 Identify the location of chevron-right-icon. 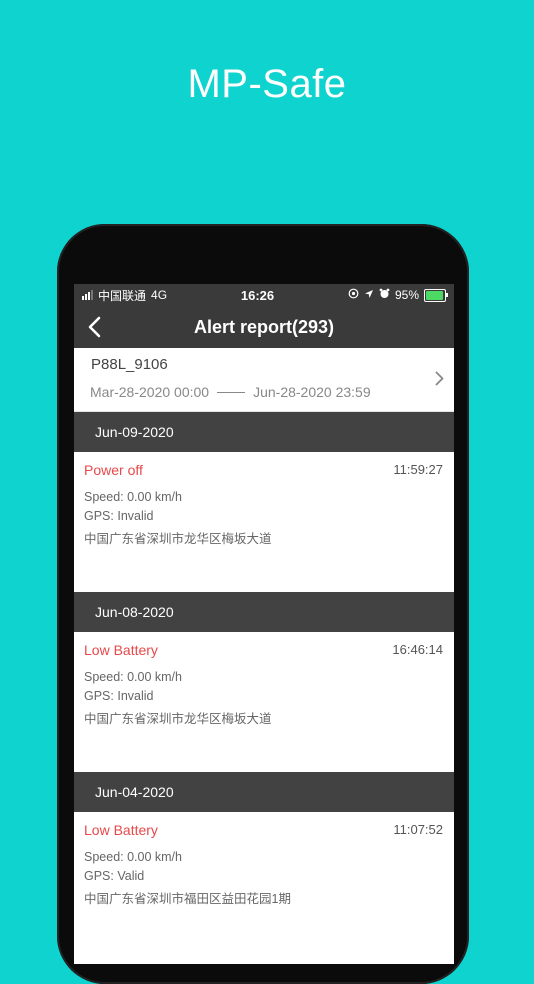
(439, 378).